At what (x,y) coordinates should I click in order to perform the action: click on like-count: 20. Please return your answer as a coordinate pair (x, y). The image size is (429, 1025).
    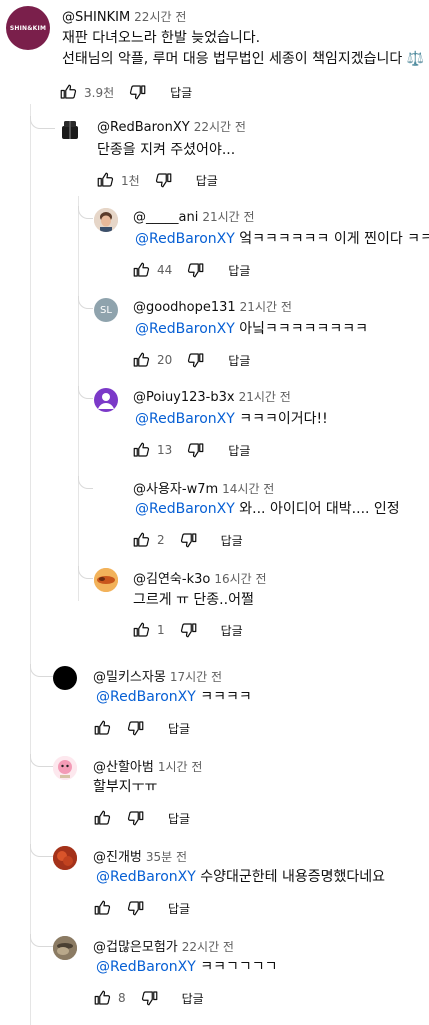
    Looking at the image, I should click on (165, 360).